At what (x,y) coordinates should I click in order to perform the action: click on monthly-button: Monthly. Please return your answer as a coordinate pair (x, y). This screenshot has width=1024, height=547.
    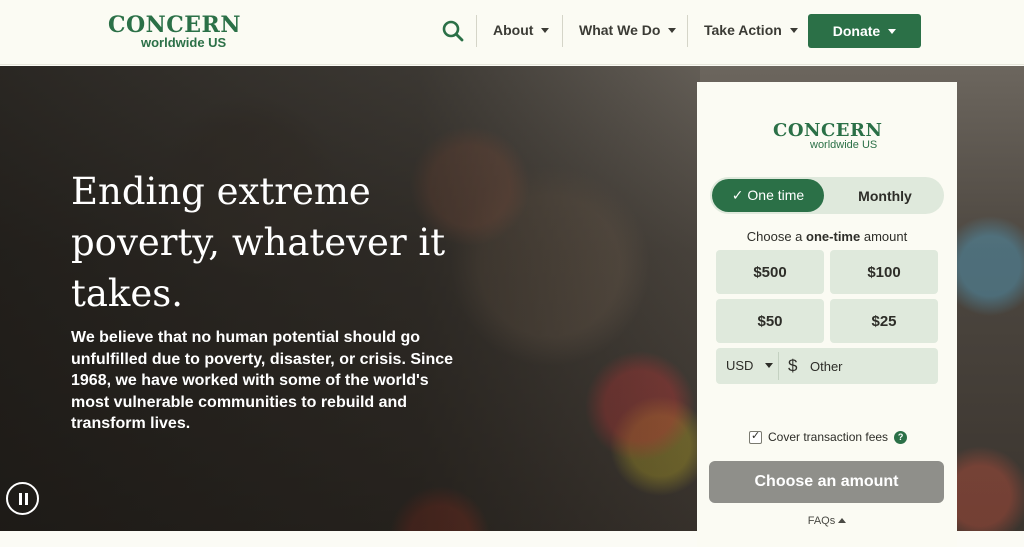
    Looking at the image, I should click on (885, 195).